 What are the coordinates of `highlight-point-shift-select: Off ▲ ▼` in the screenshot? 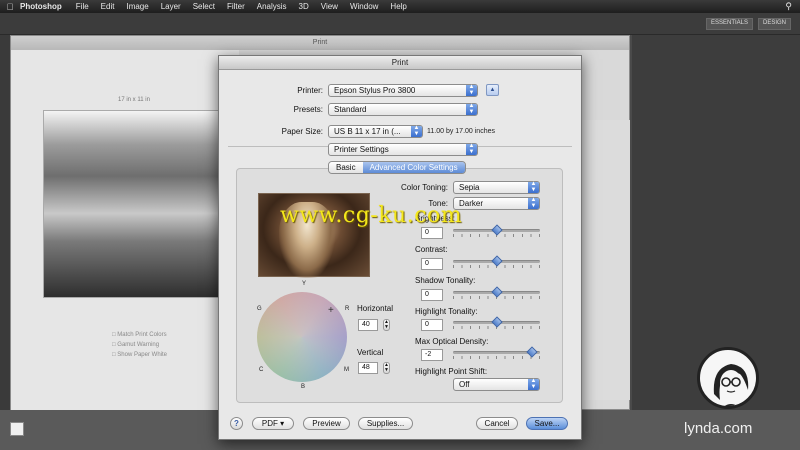 It's located at (496, 384).